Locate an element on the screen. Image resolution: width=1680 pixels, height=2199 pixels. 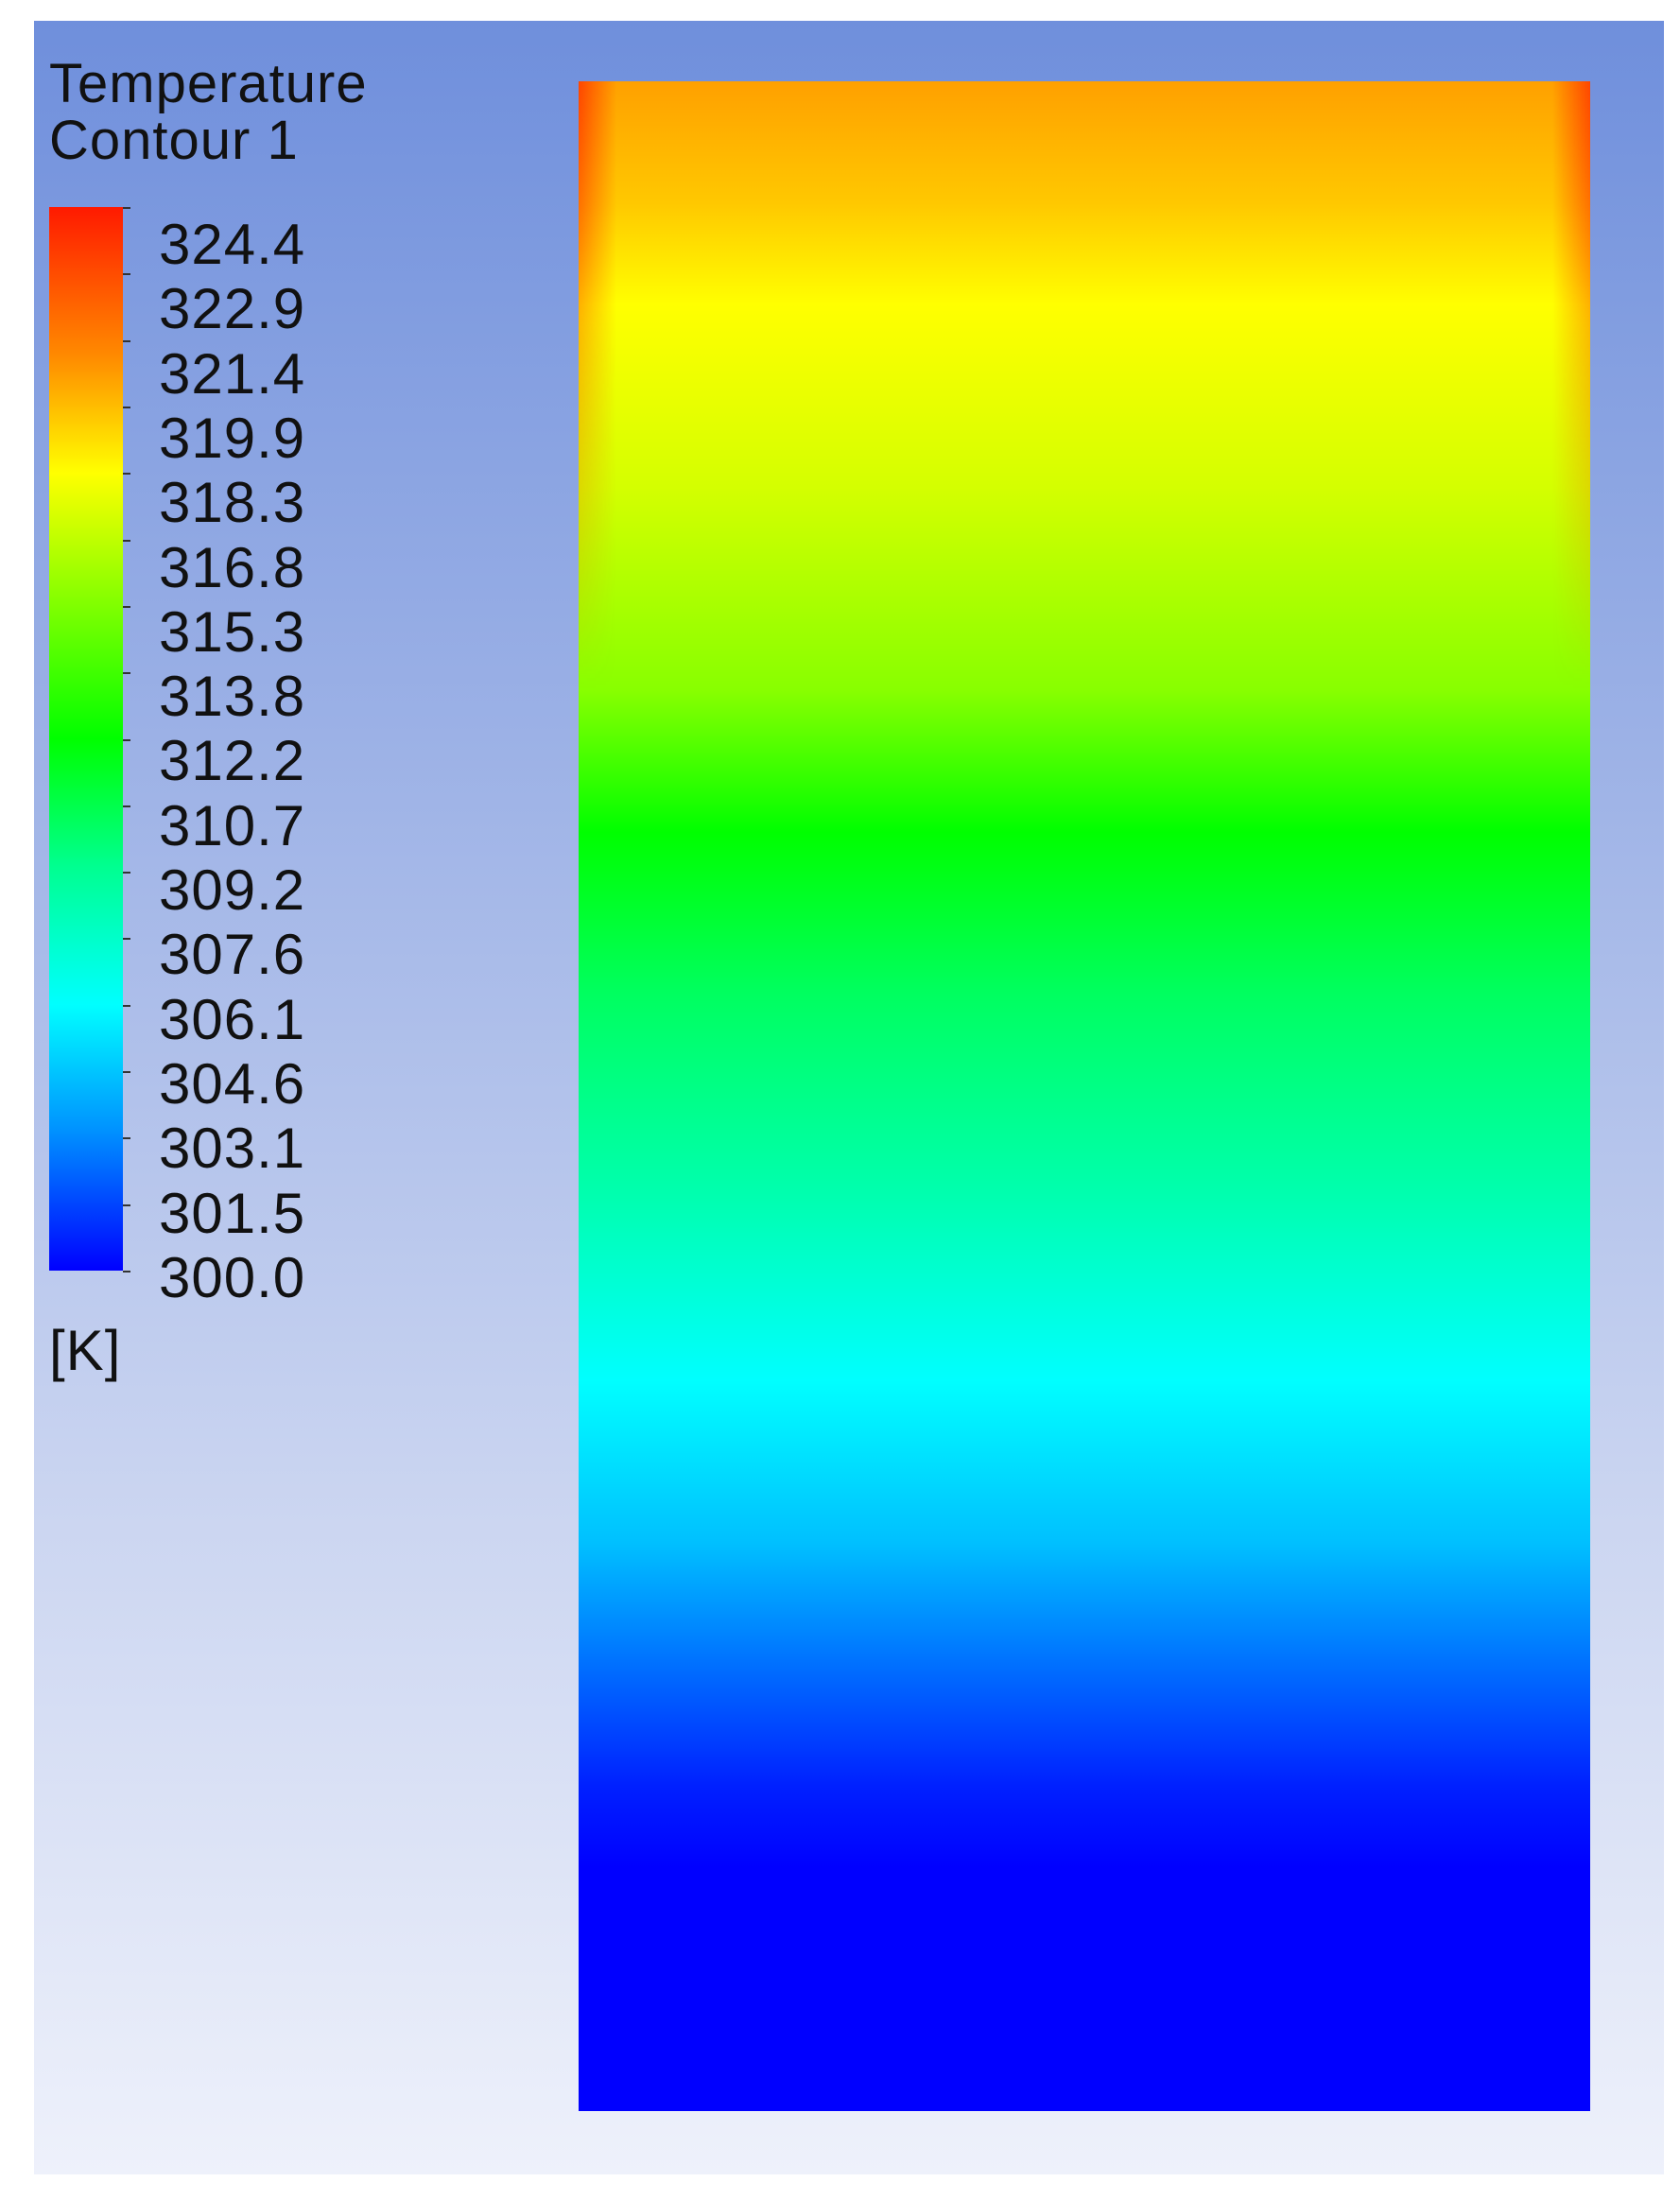
legend-subtitle: Contour 1 is located at coordinates (174, 141).